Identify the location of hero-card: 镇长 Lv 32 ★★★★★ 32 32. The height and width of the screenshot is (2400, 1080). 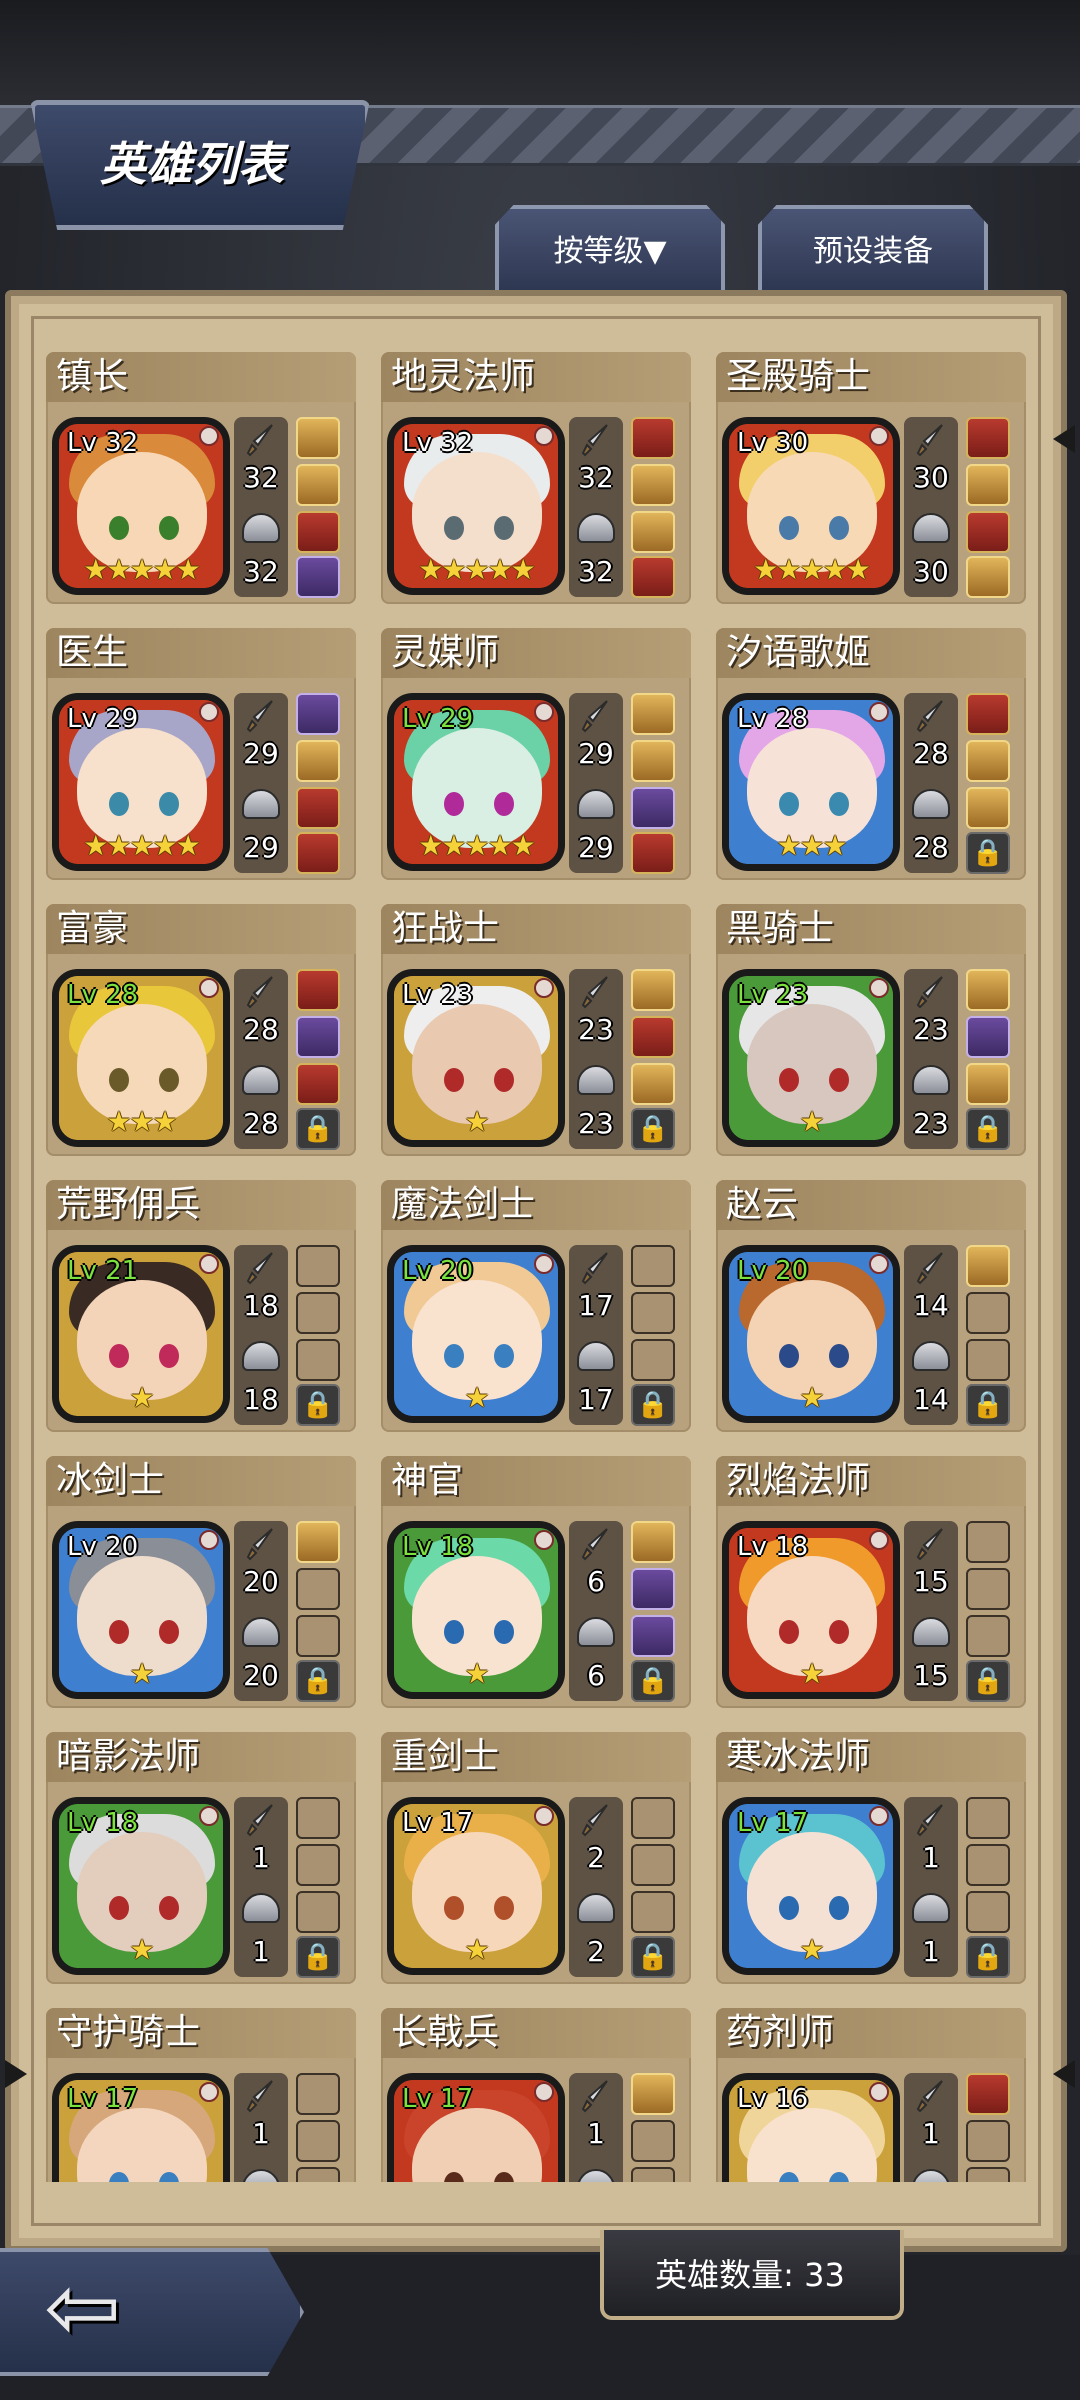
(201, 478).